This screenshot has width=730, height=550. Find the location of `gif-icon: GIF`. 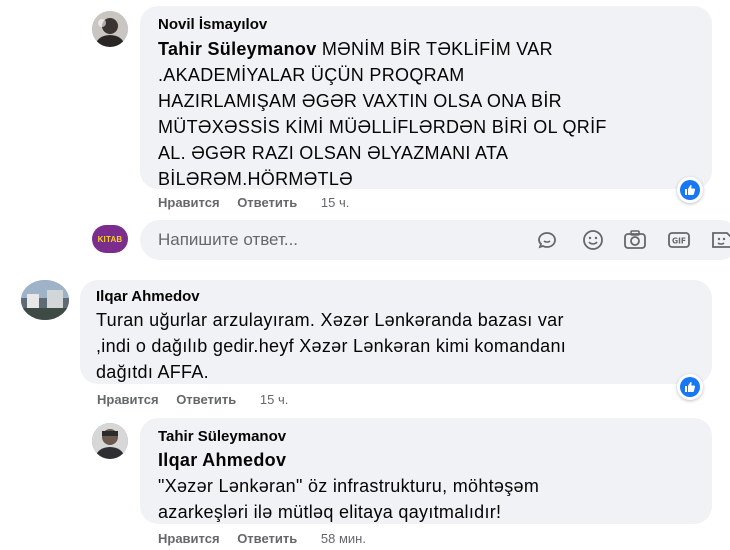

gif-icon: GIF is located at coordinates (679, 240).